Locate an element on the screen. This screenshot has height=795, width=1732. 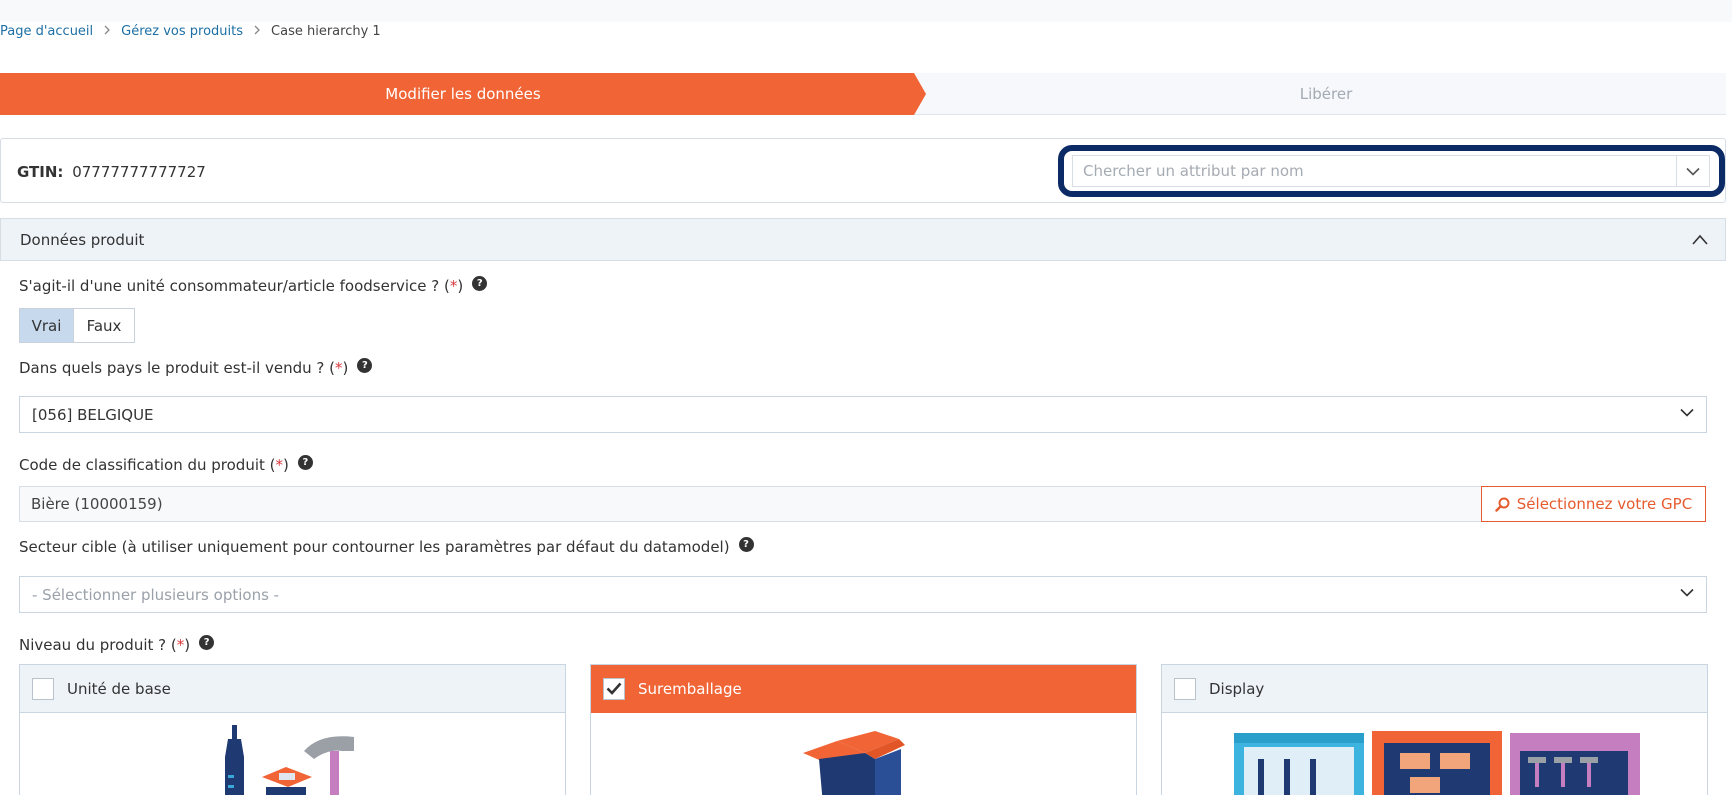
product-data-panel-header: Données produit is located at coordinates (863, 239).